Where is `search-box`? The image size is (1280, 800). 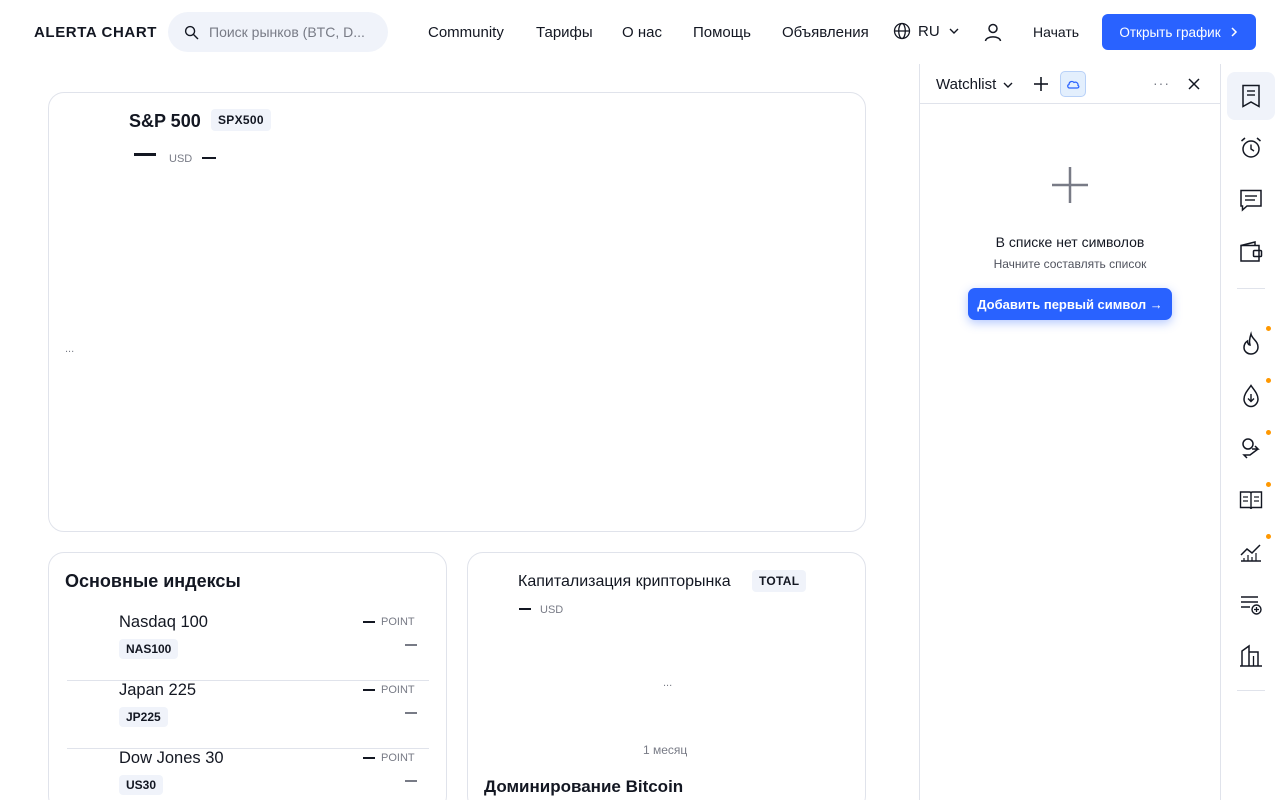 search-box is located at coordinates (278, 32).